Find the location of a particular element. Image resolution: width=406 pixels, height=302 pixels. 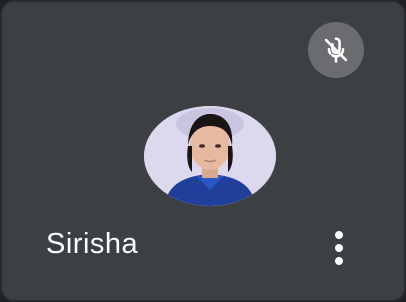

avatar is located at coordinates (210, 156).